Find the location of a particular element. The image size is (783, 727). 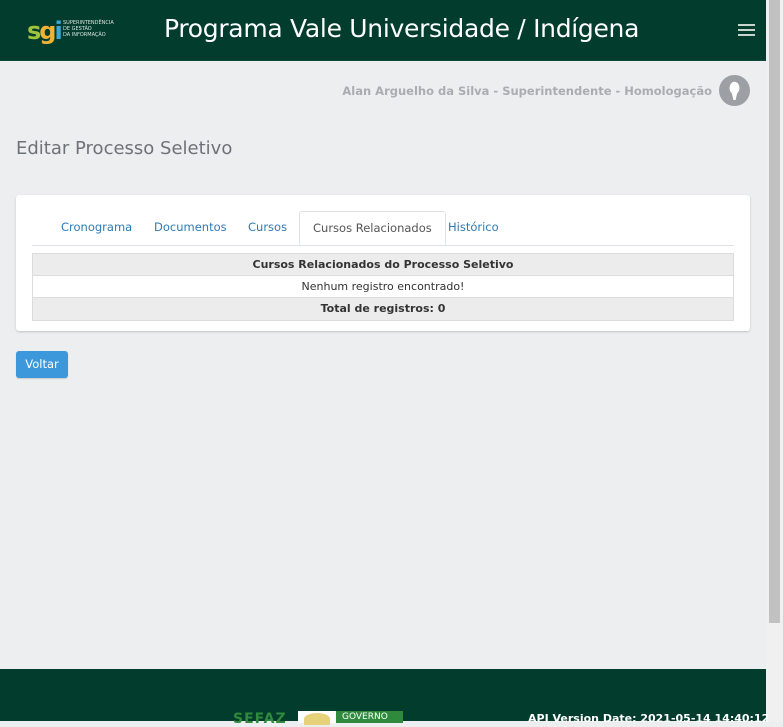

tab-documentos: Documentos is located at coordinates (190, 227).